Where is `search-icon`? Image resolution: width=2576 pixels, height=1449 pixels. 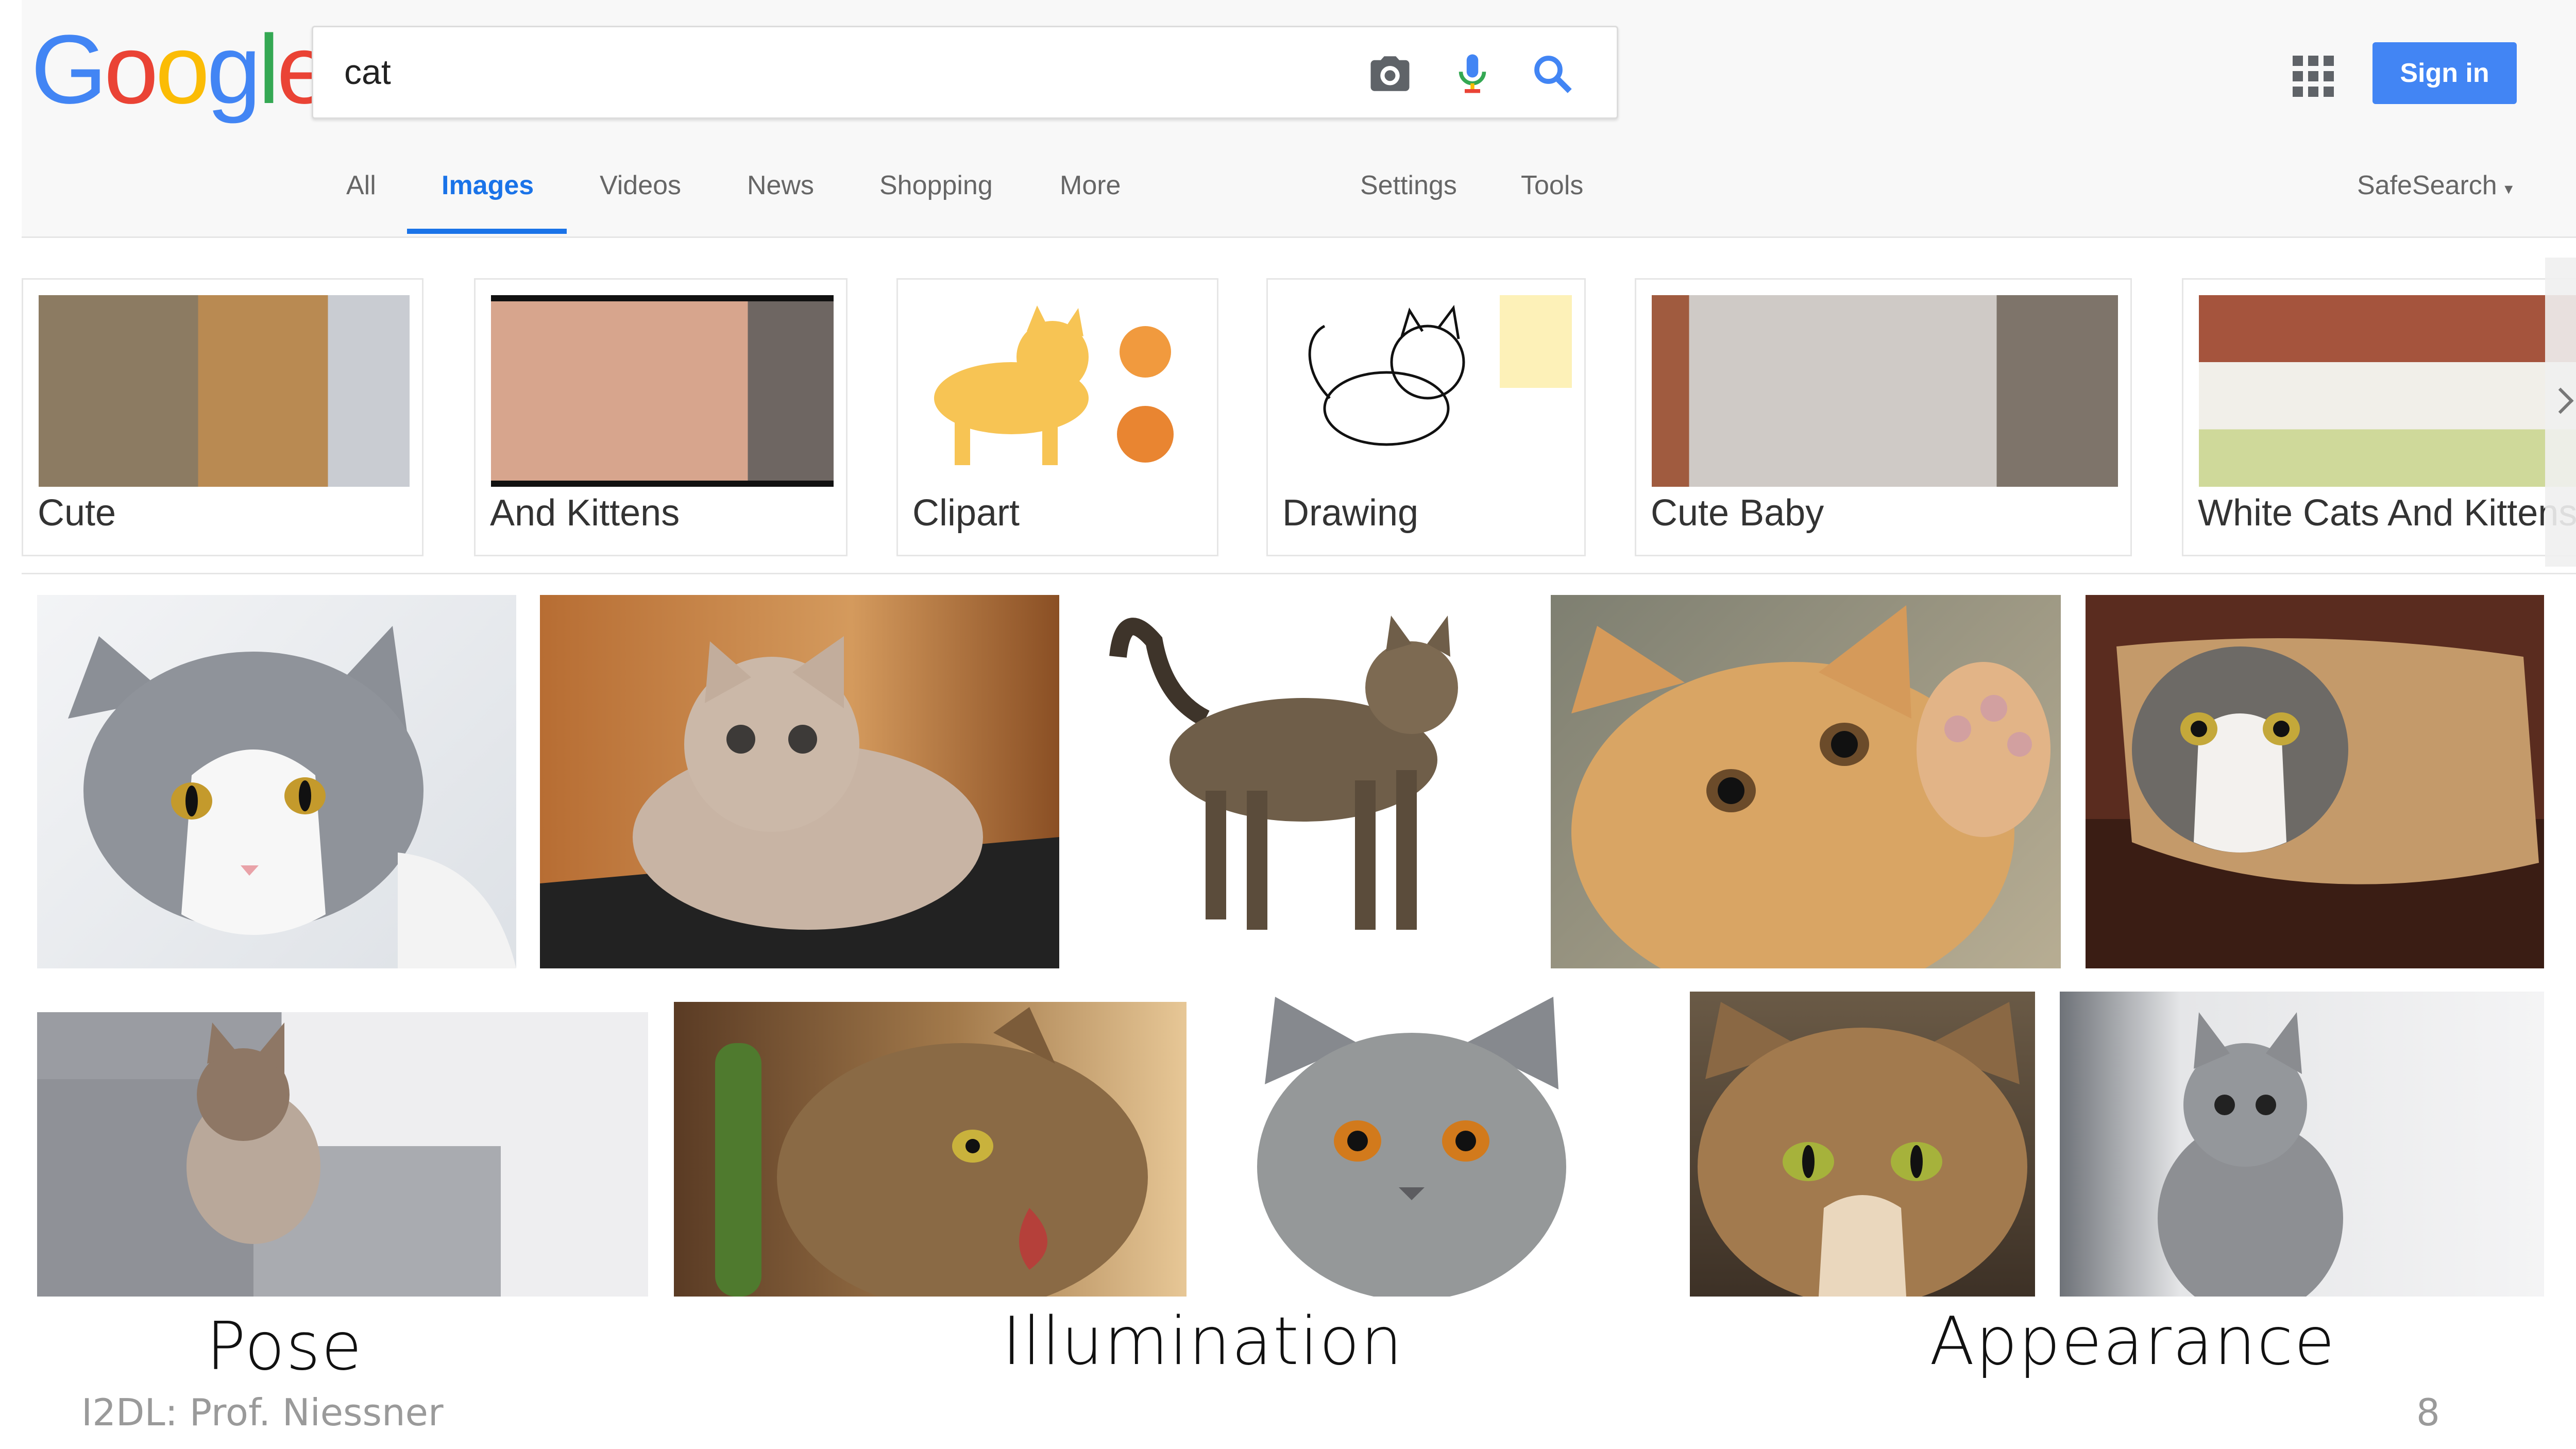 search-icon is located at coordinates (1552, 73).